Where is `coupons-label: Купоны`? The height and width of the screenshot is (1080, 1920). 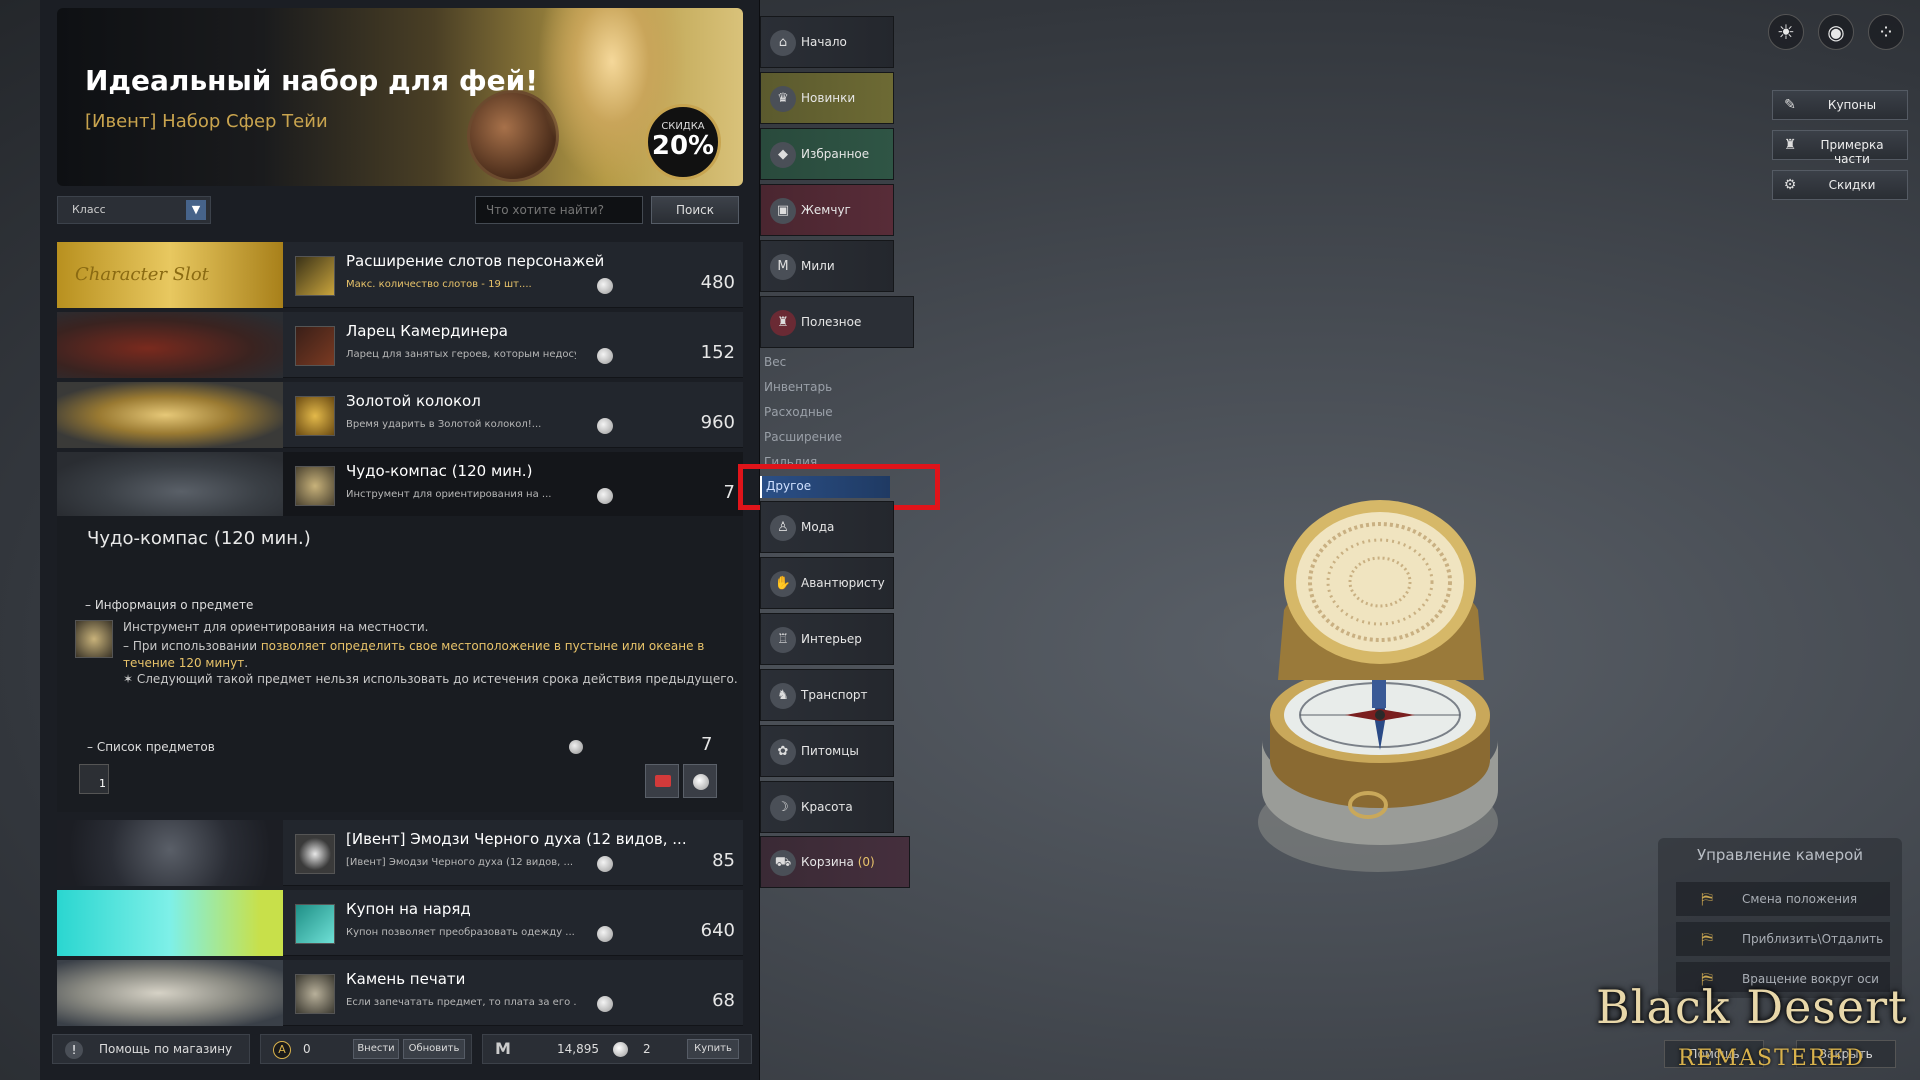 coupons-label: Купоны is located at coordinates (1852, 105).